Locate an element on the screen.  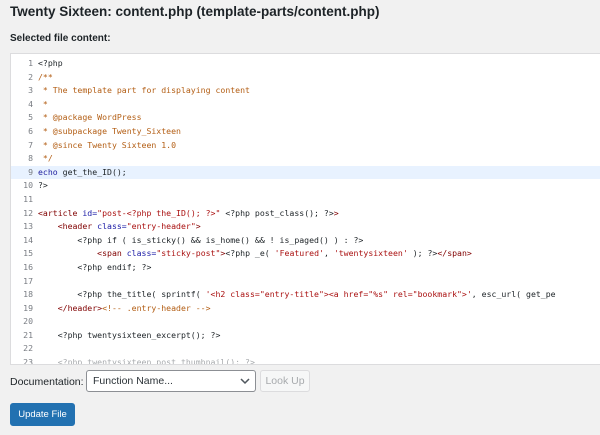
line-number: 9 is located at coordinates (30, 171).